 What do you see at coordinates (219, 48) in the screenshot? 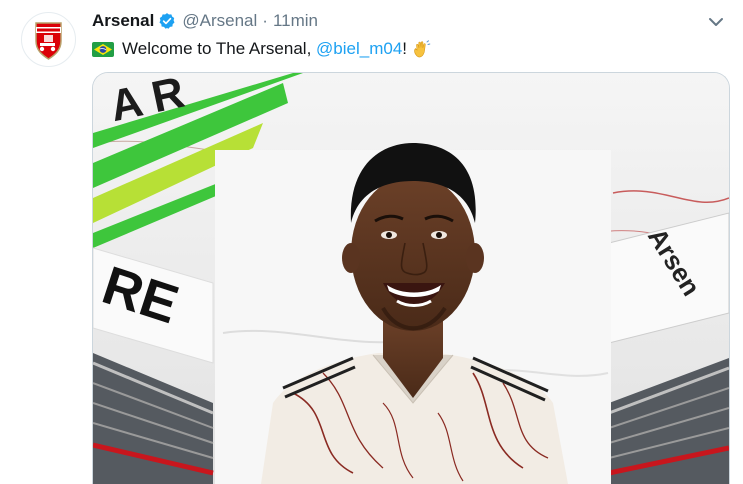
I see `tweet-text-prefix: Welcome to The Arsenal,` at bounding box center [219, 48].